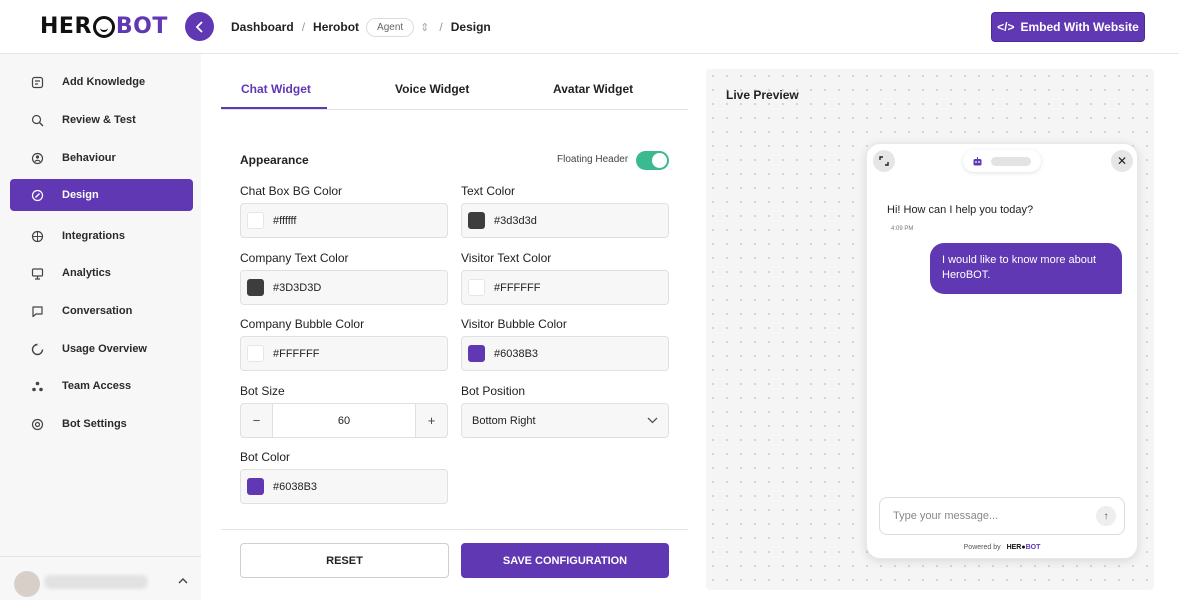  I want to click on visitor-bubble-color-field: #6038B3, so click(565, 353).